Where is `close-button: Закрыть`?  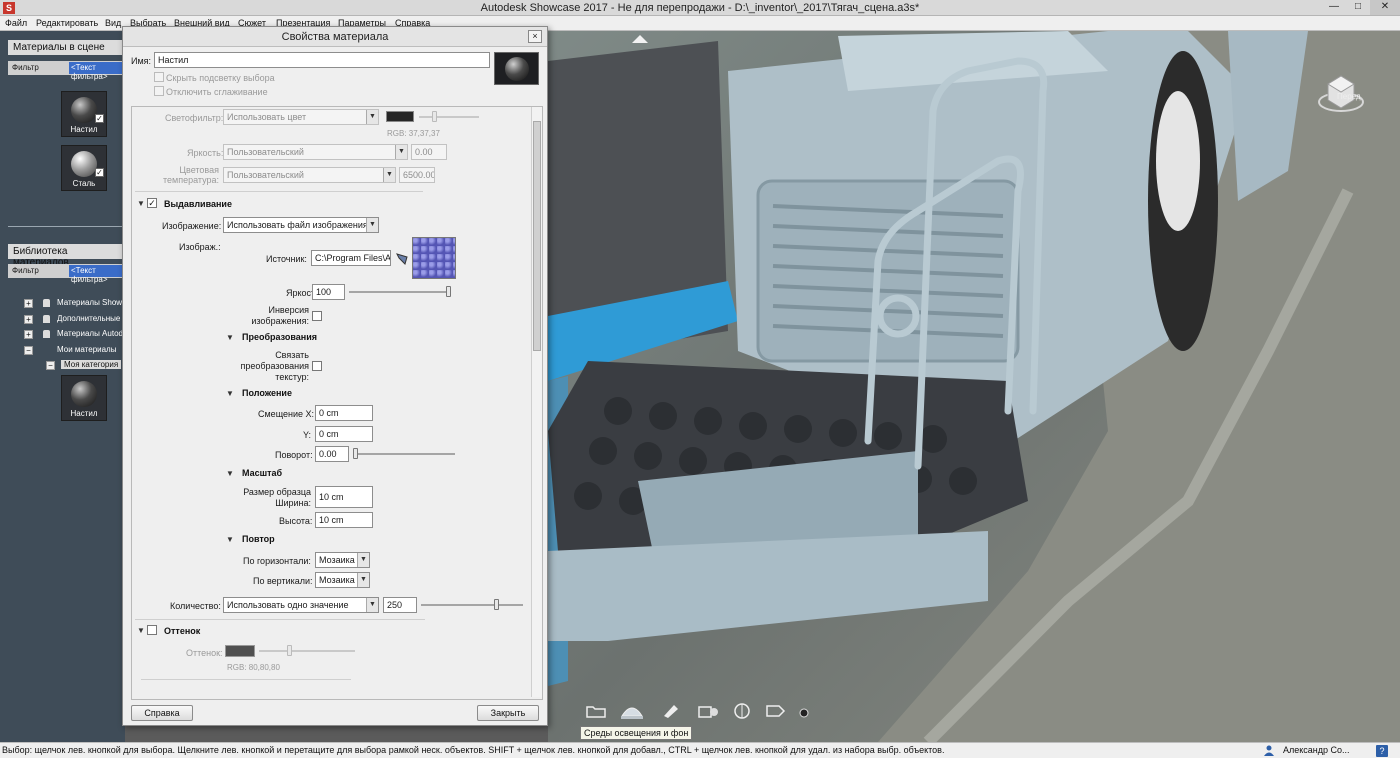 close-button: Закрыть is located at coordinates (508, 713).